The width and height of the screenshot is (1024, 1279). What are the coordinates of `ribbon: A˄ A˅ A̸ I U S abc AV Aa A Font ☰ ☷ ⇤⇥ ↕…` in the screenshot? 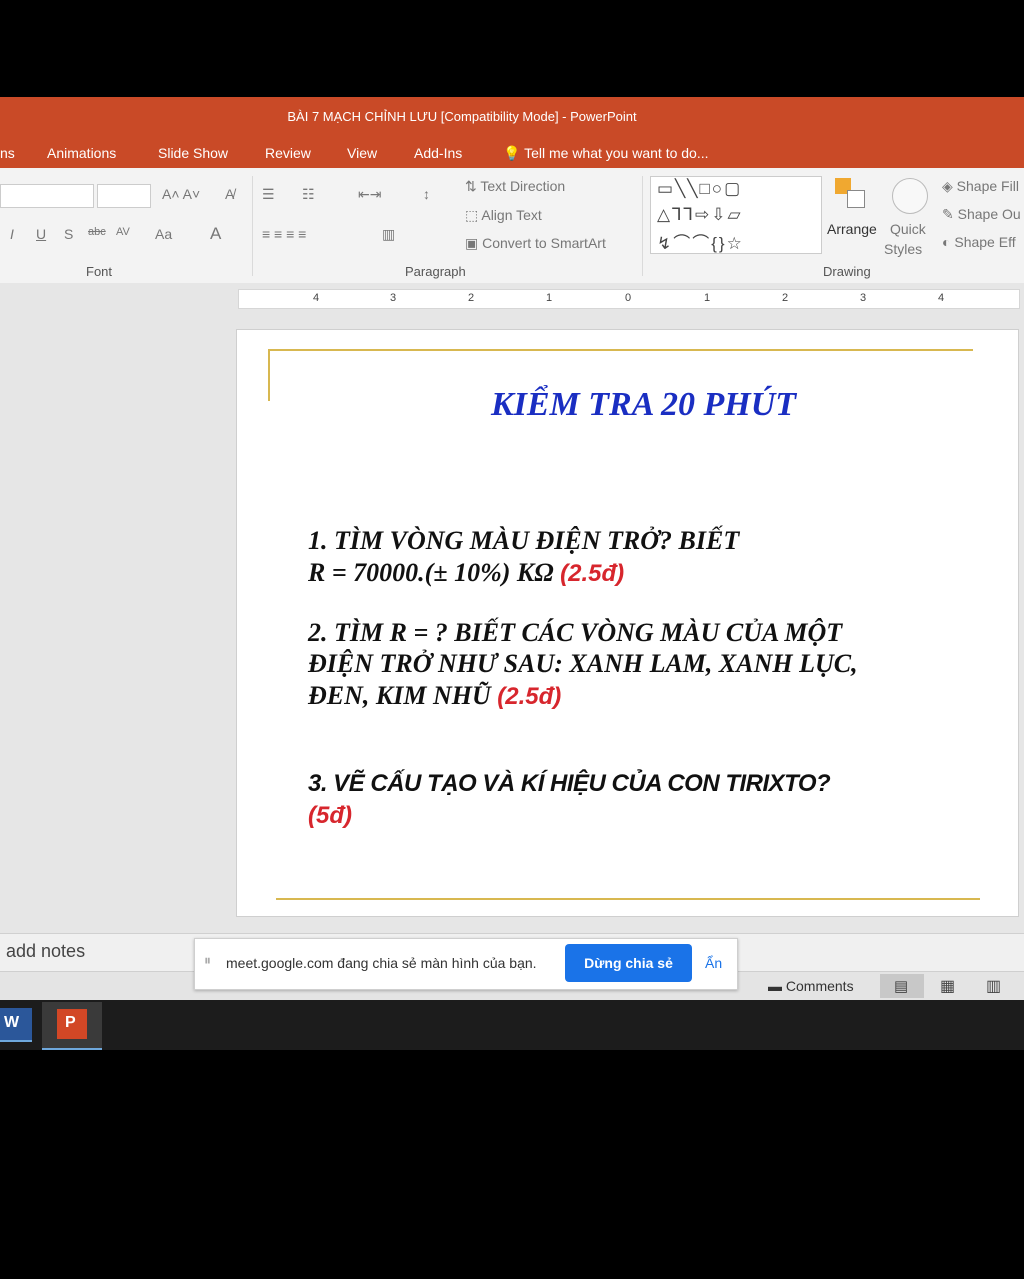 It's located at (512, 226).